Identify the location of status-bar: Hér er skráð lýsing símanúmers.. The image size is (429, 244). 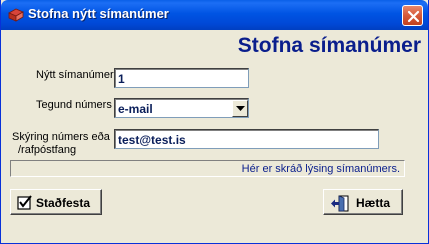
(207, 168).